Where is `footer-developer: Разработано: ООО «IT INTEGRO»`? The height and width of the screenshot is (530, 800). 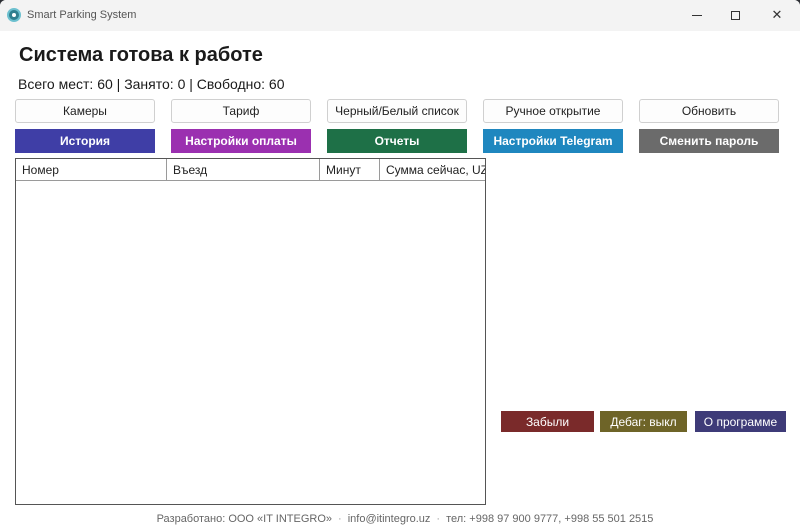
footer-developer: Разработано: ООО «IT INTEGRO» is located at coordinates (244, 519).